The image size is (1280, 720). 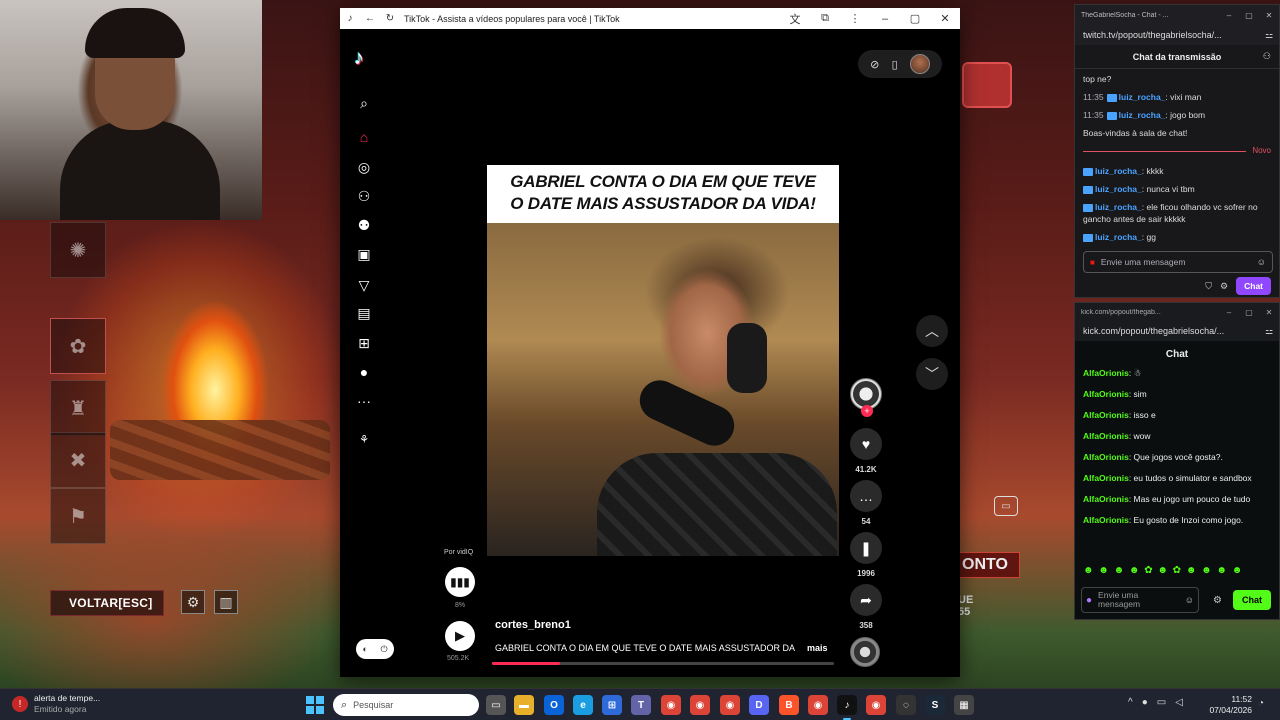 What do you see at coordinates (364, 285) in the screenshot?
I see `messages-icon: ▽` at bounding box center [364, 285].